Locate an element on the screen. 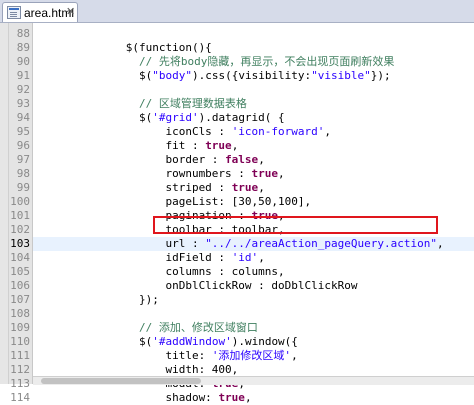 Image resolution: width=474 pixels, height=405 pixels. code-token: // 区域管理数据表格 is located at coordinates (140, 103).